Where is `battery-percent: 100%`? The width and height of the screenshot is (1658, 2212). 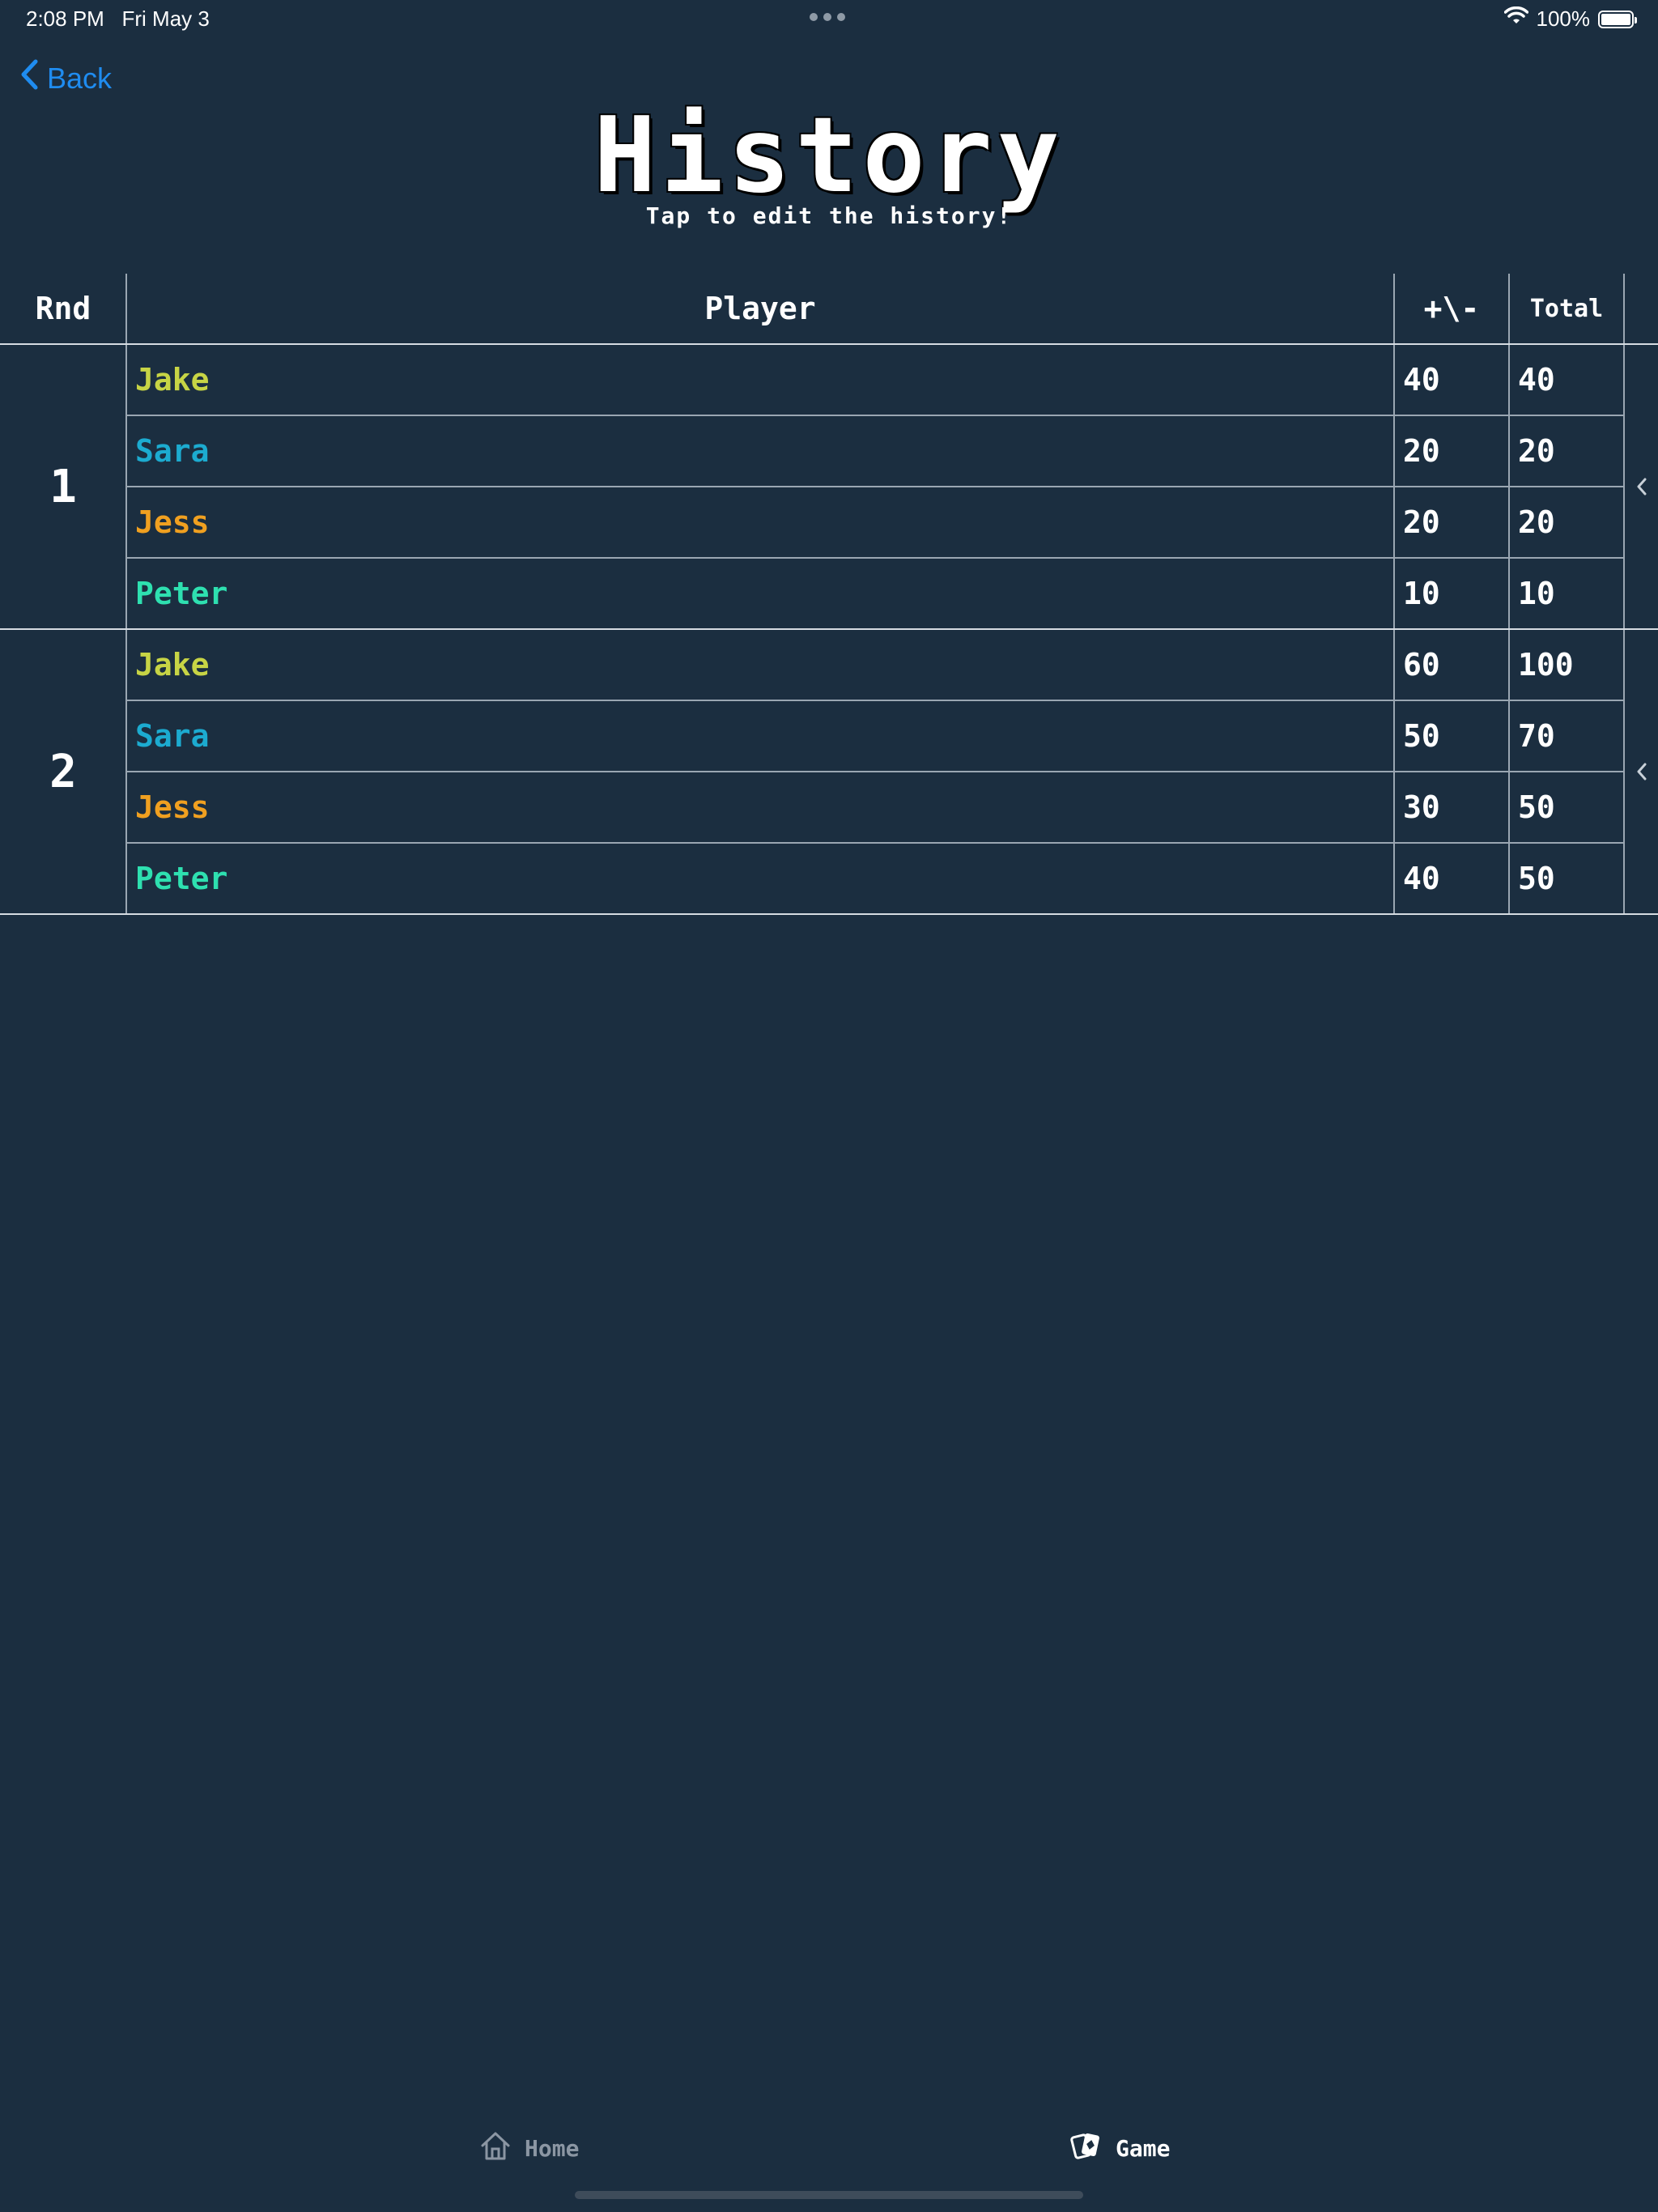 battery-percent: 100% is located at coordinates (1563, 19).